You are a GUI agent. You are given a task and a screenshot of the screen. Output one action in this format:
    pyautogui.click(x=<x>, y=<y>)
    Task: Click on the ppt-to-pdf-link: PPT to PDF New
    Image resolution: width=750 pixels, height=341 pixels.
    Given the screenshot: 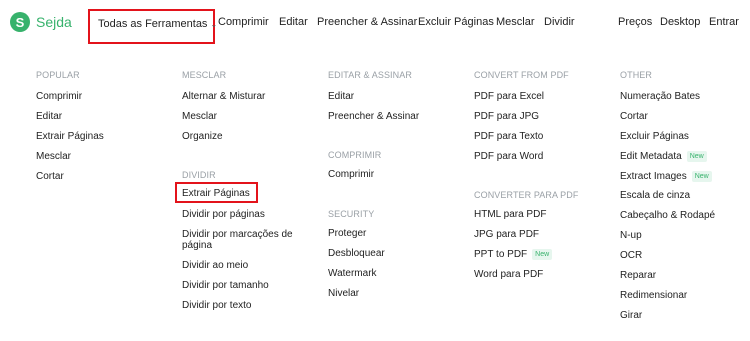 What is the action you would take?
    pyautogui.click(x=513, y=254)
    